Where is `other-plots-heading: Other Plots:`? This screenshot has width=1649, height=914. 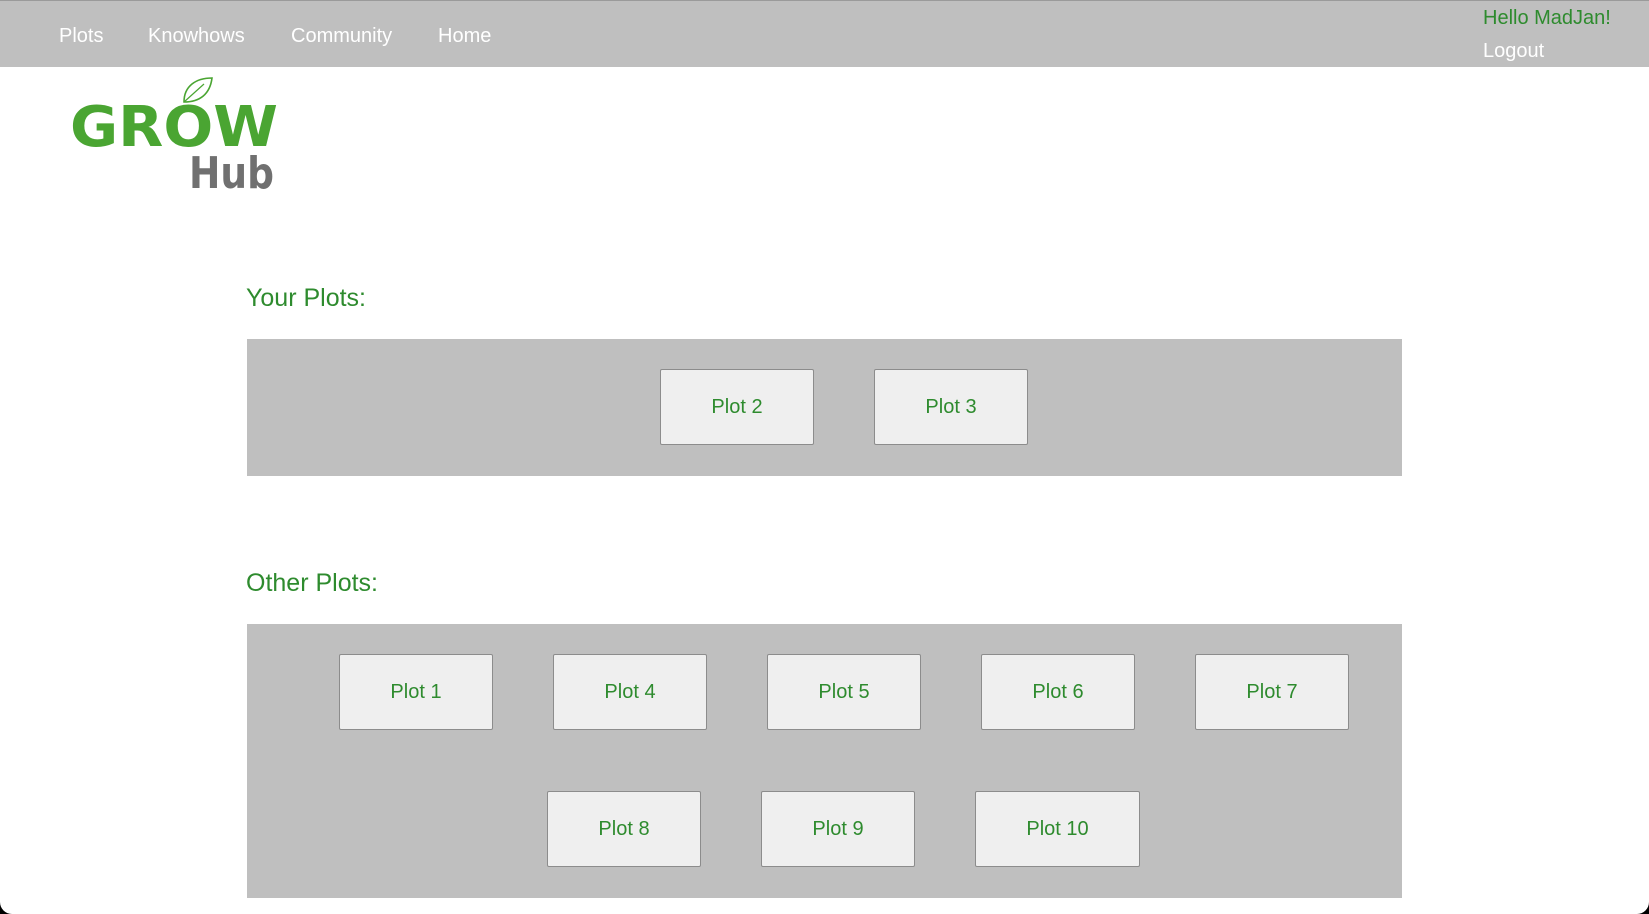 other-plots-heading: Other Plots: is located at coordinates (312, 583).